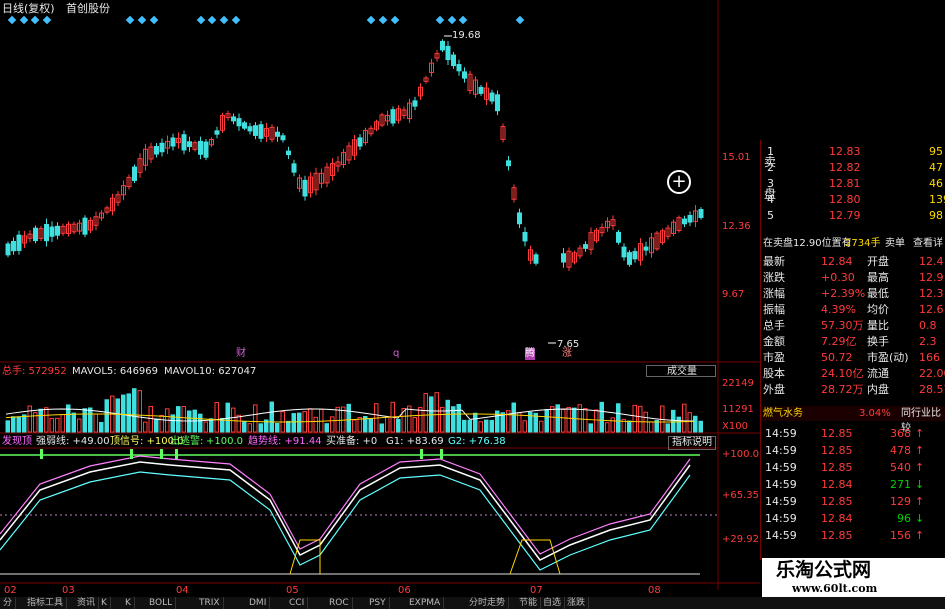 The height and width of the screenshot is (609, 945). Describe the element at coordinates (928, 341) in the screenshot. I see `quote-value: 2.3` at that location.